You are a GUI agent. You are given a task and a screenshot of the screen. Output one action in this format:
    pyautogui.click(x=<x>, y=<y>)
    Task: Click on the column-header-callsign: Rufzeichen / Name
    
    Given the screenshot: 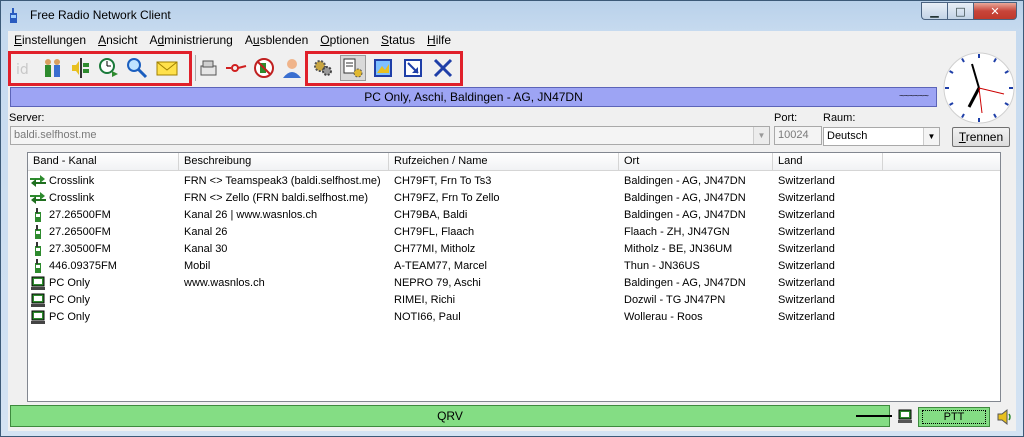 What is the action you would take?
    pyautogui.click(x=504, y=162)
    